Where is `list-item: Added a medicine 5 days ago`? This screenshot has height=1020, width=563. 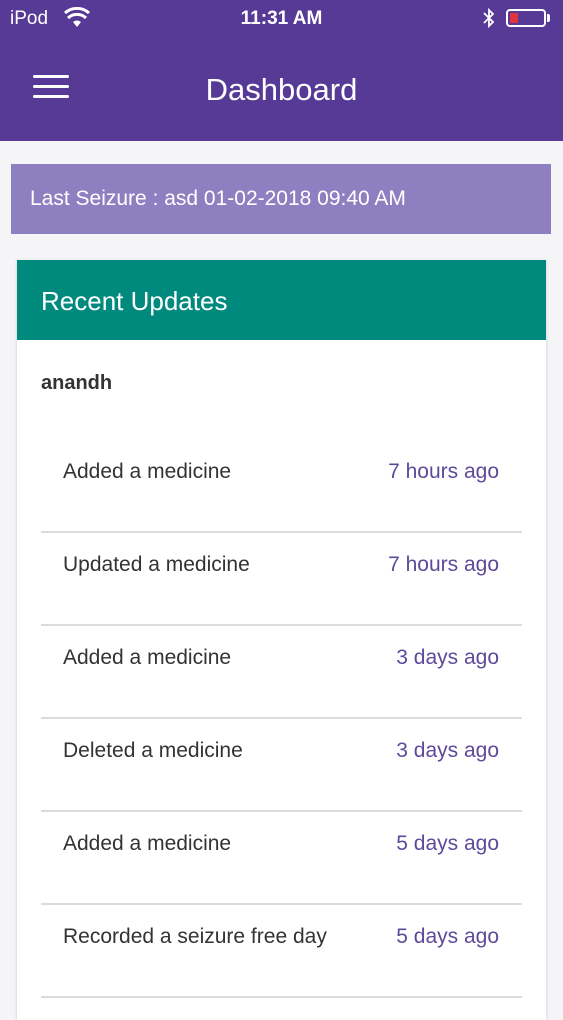
list-item: Added a medicine 5 days ago is located at coordinates (281, 858).